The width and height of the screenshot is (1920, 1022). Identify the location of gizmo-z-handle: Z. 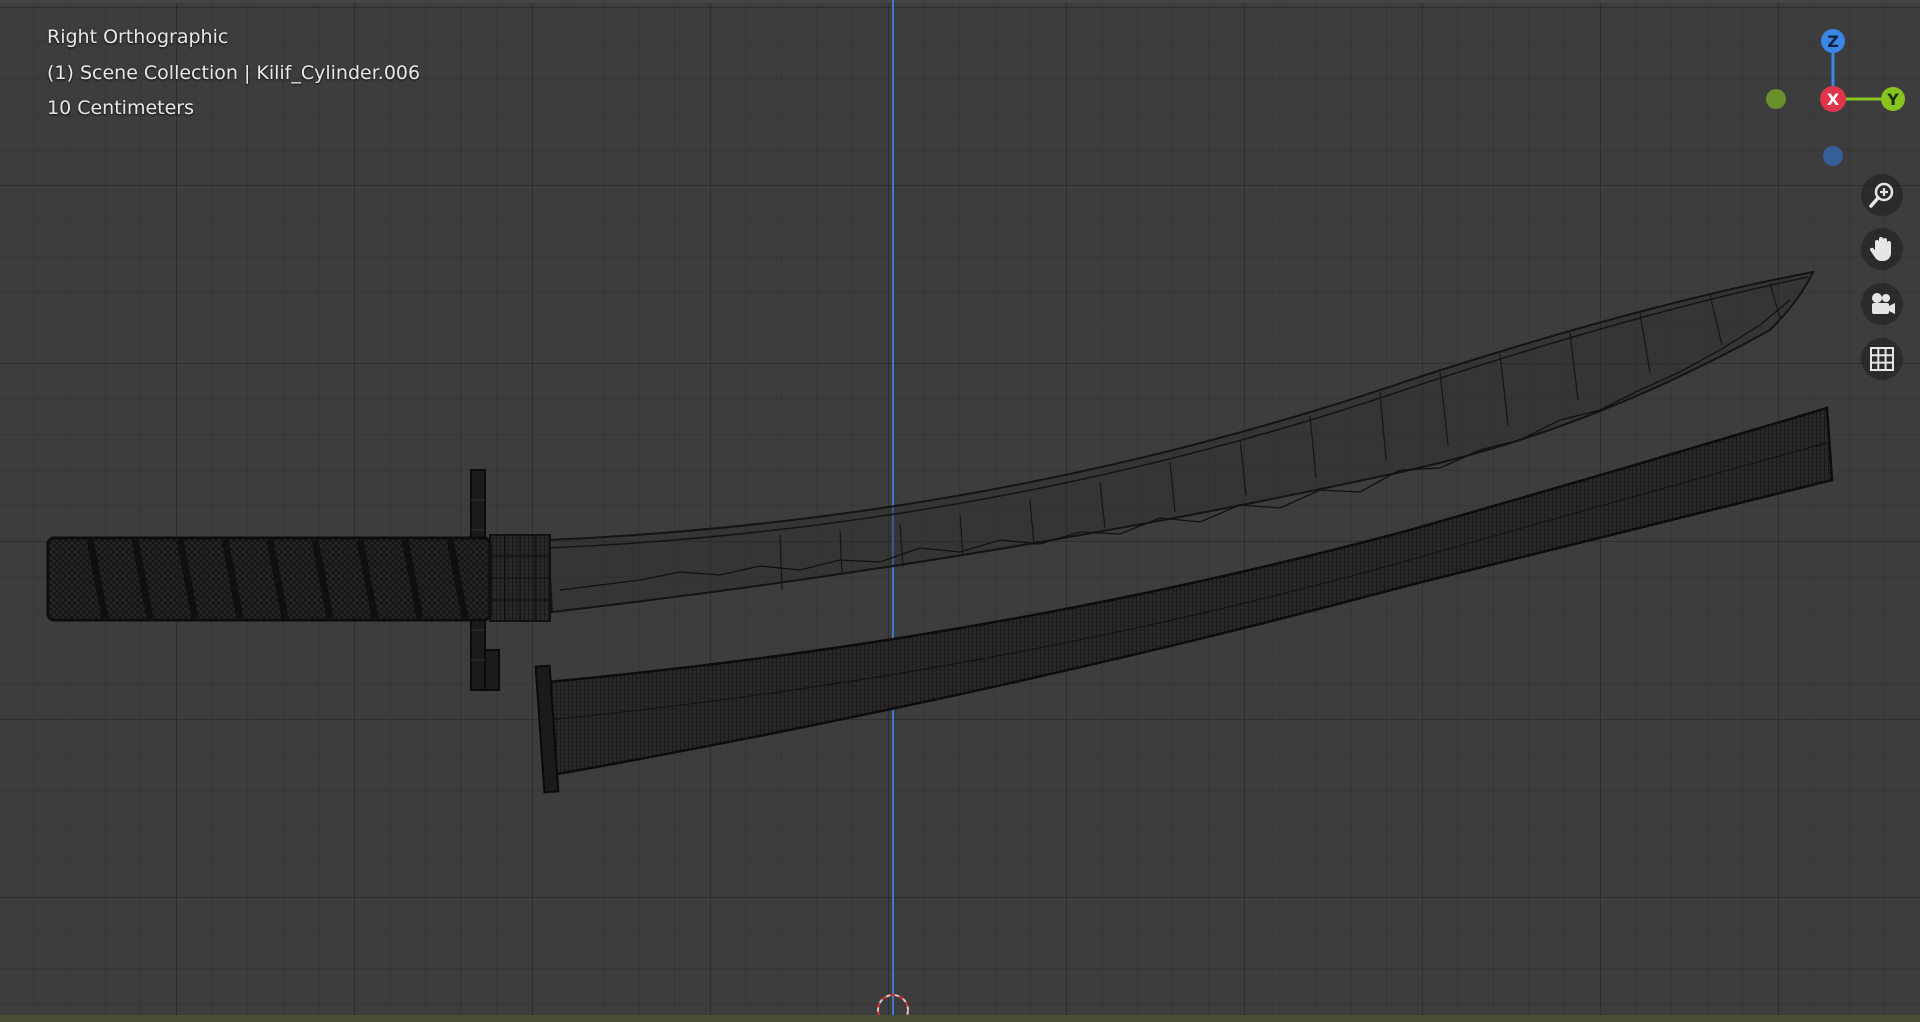
(1833, 41).